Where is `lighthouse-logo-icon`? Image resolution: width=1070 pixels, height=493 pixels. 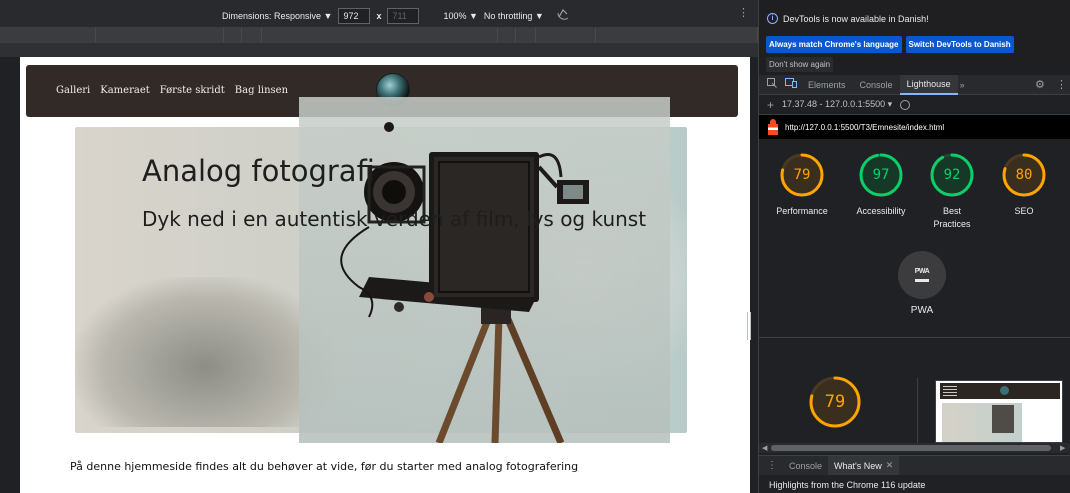 lighthouse-logo-icon is located at coordinates (773, 127).